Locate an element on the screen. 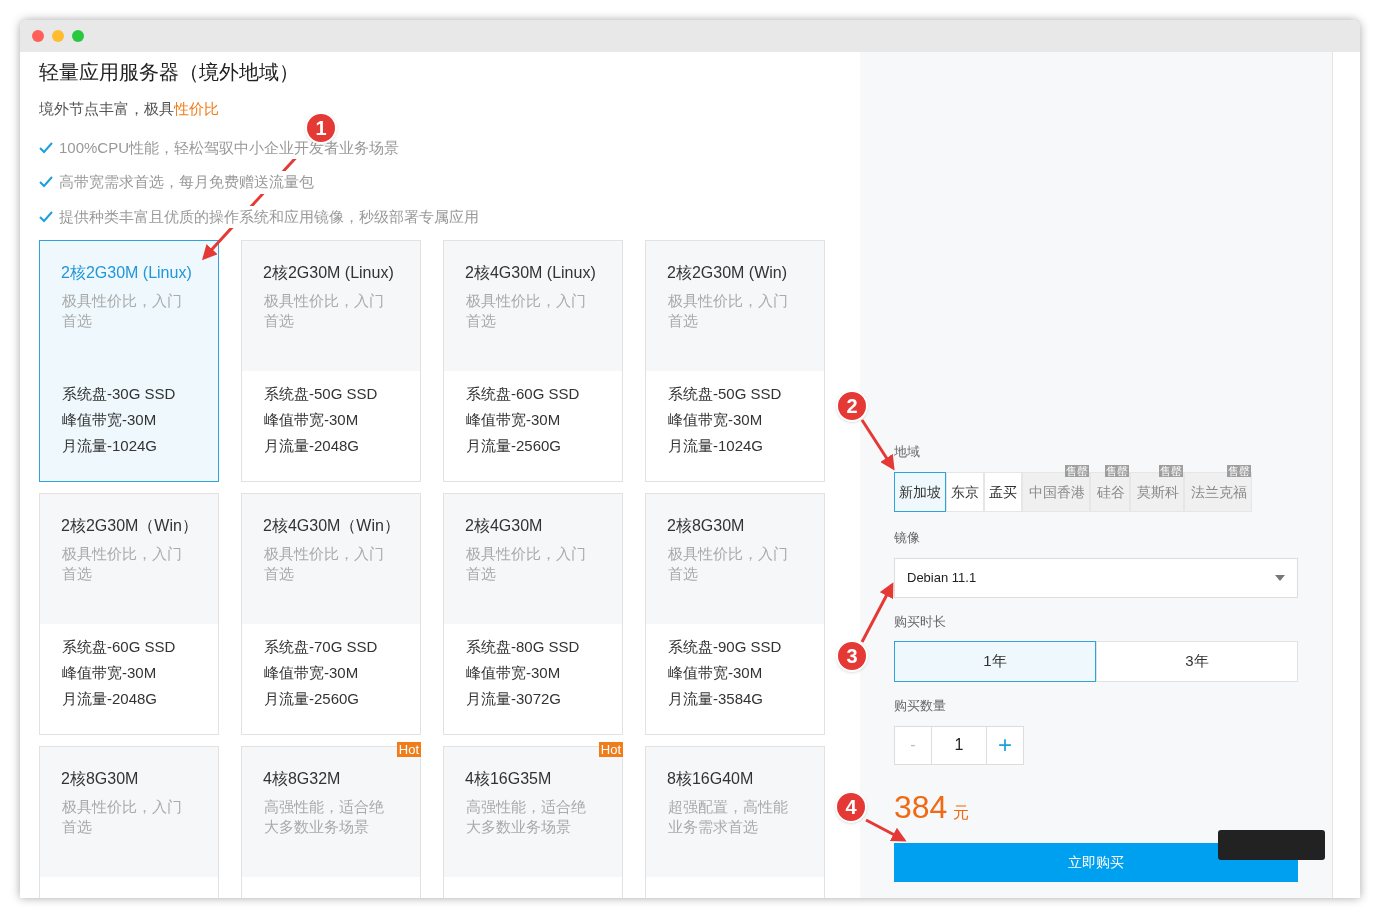 The height and width of the screenshot is (918, 1380). price-unit: 元 is located at coordinates (961, 812).